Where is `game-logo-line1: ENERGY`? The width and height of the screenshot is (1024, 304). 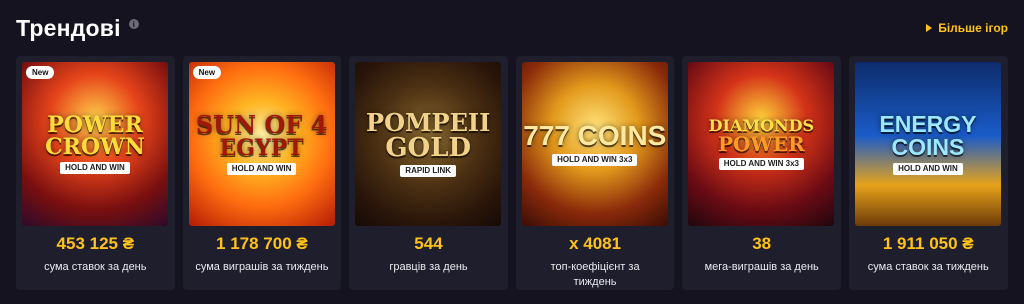 game-logo-line1: ENERGY is located at coordinates (928, 124).